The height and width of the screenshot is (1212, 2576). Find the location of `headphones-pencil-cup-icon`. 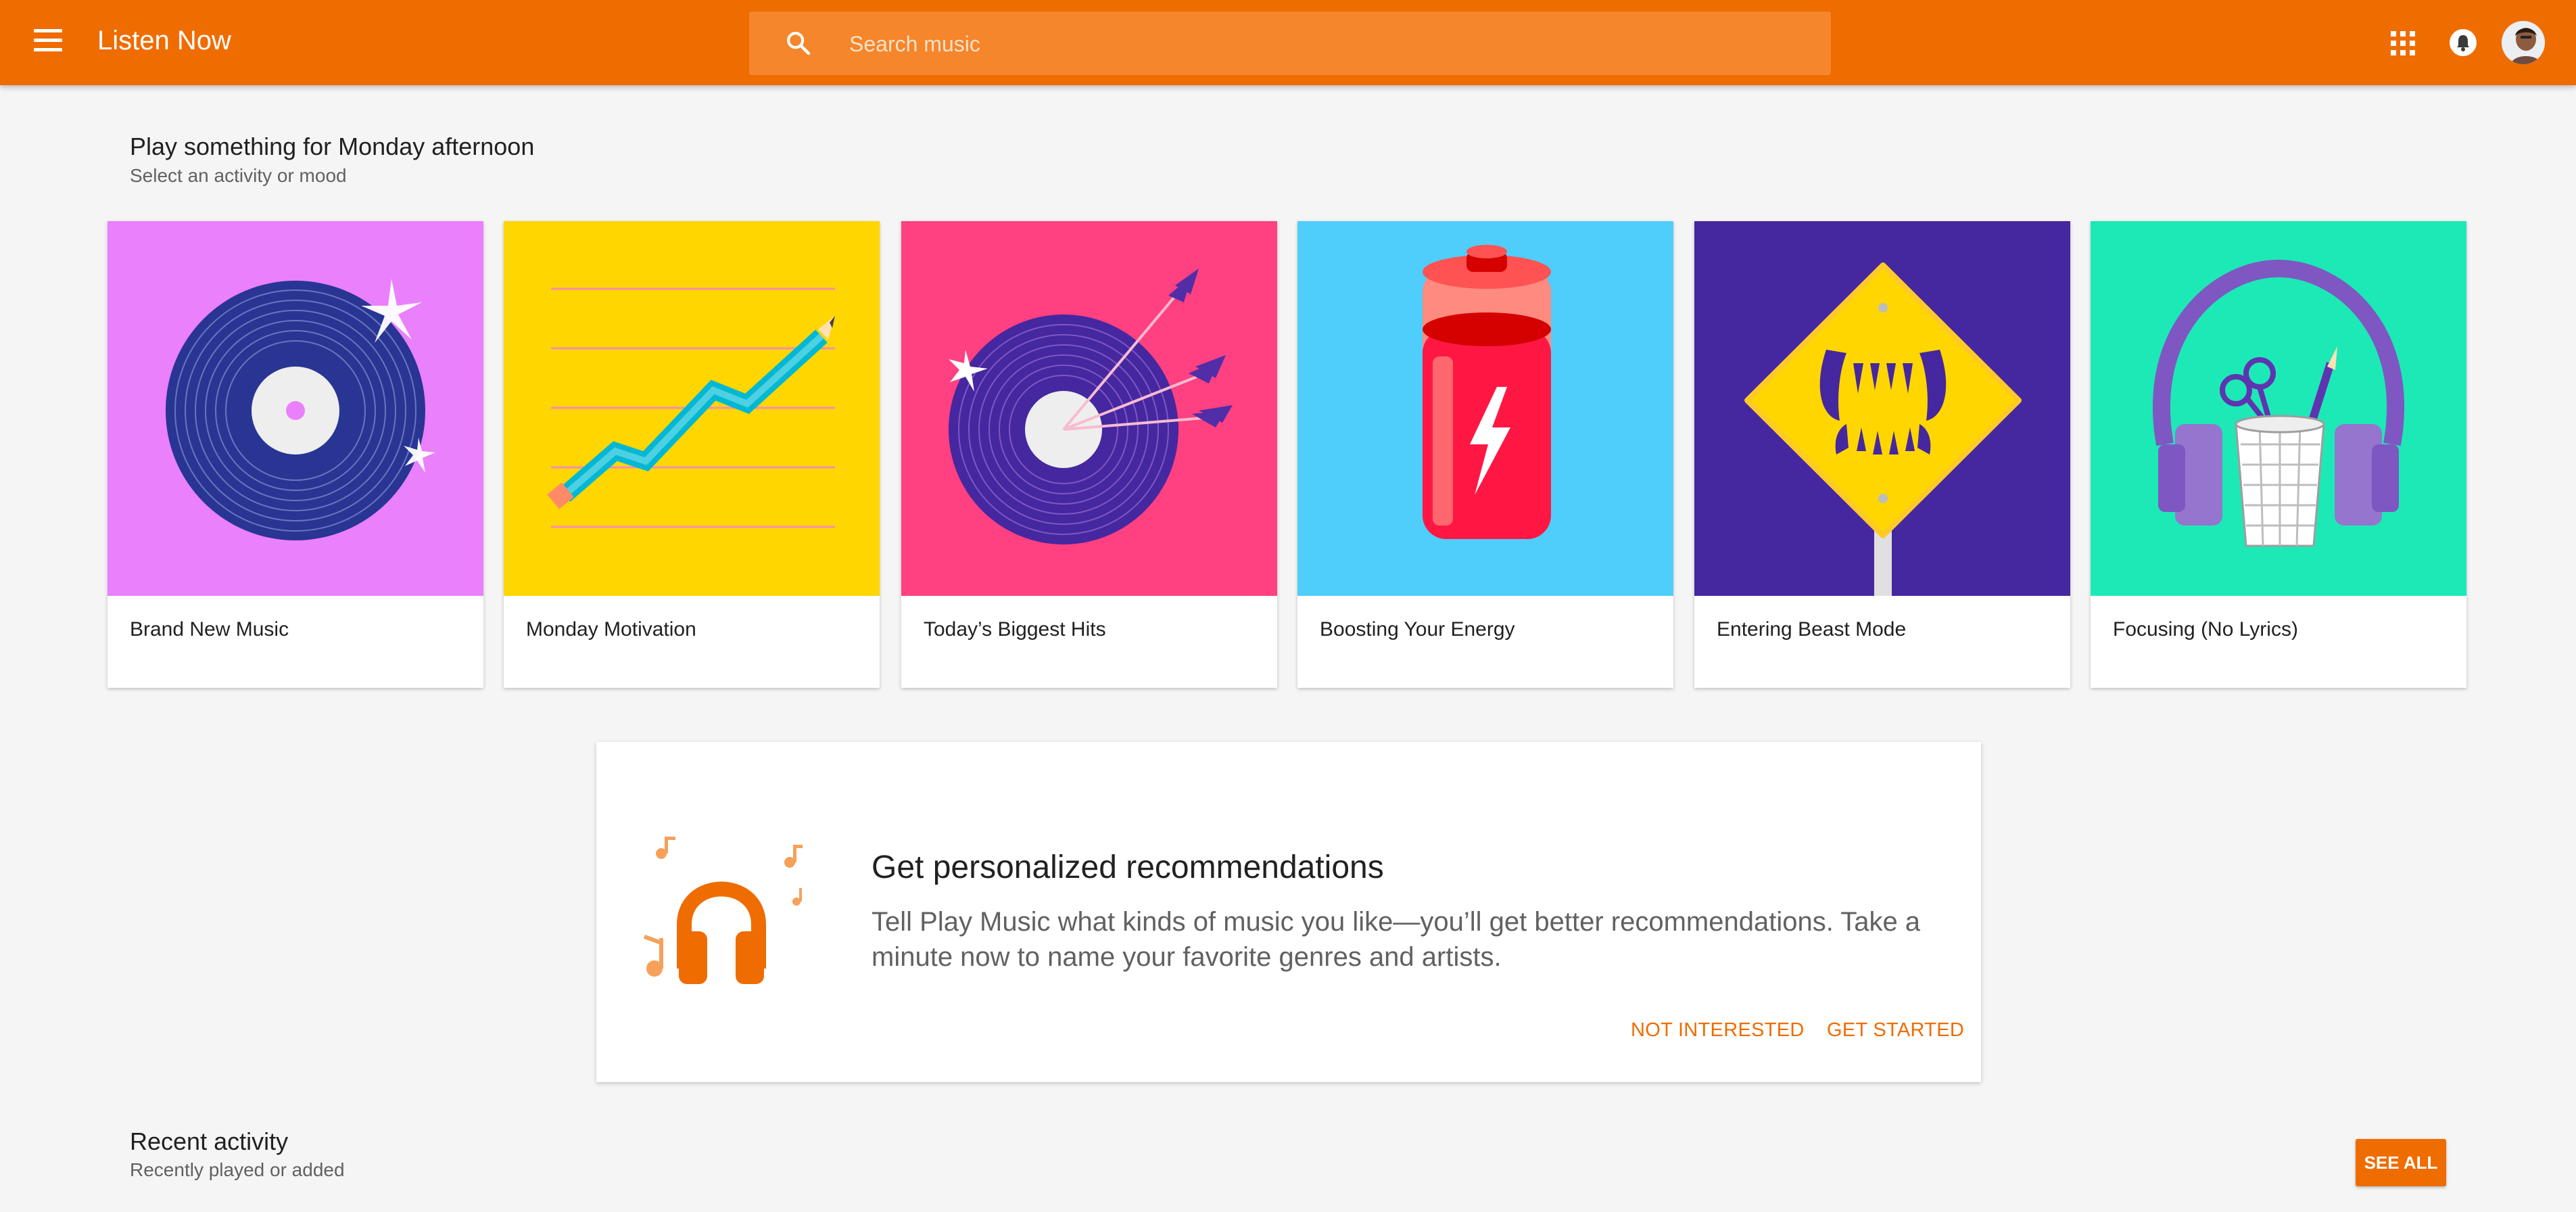

headphones-pencil-cup-icon is located at coordinates (2278, 408).